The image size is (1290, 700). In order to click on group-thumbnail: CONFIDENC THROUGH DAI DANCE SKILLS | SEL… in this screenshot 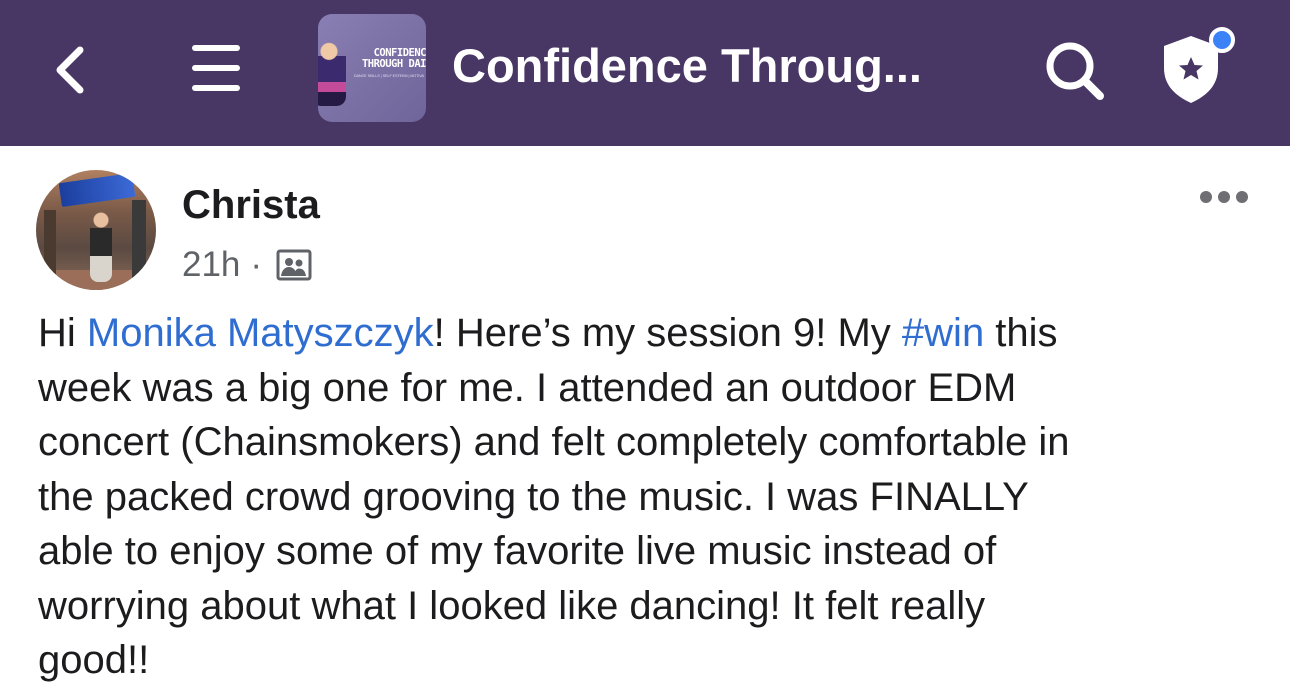, I will do `click(372, 68)`.